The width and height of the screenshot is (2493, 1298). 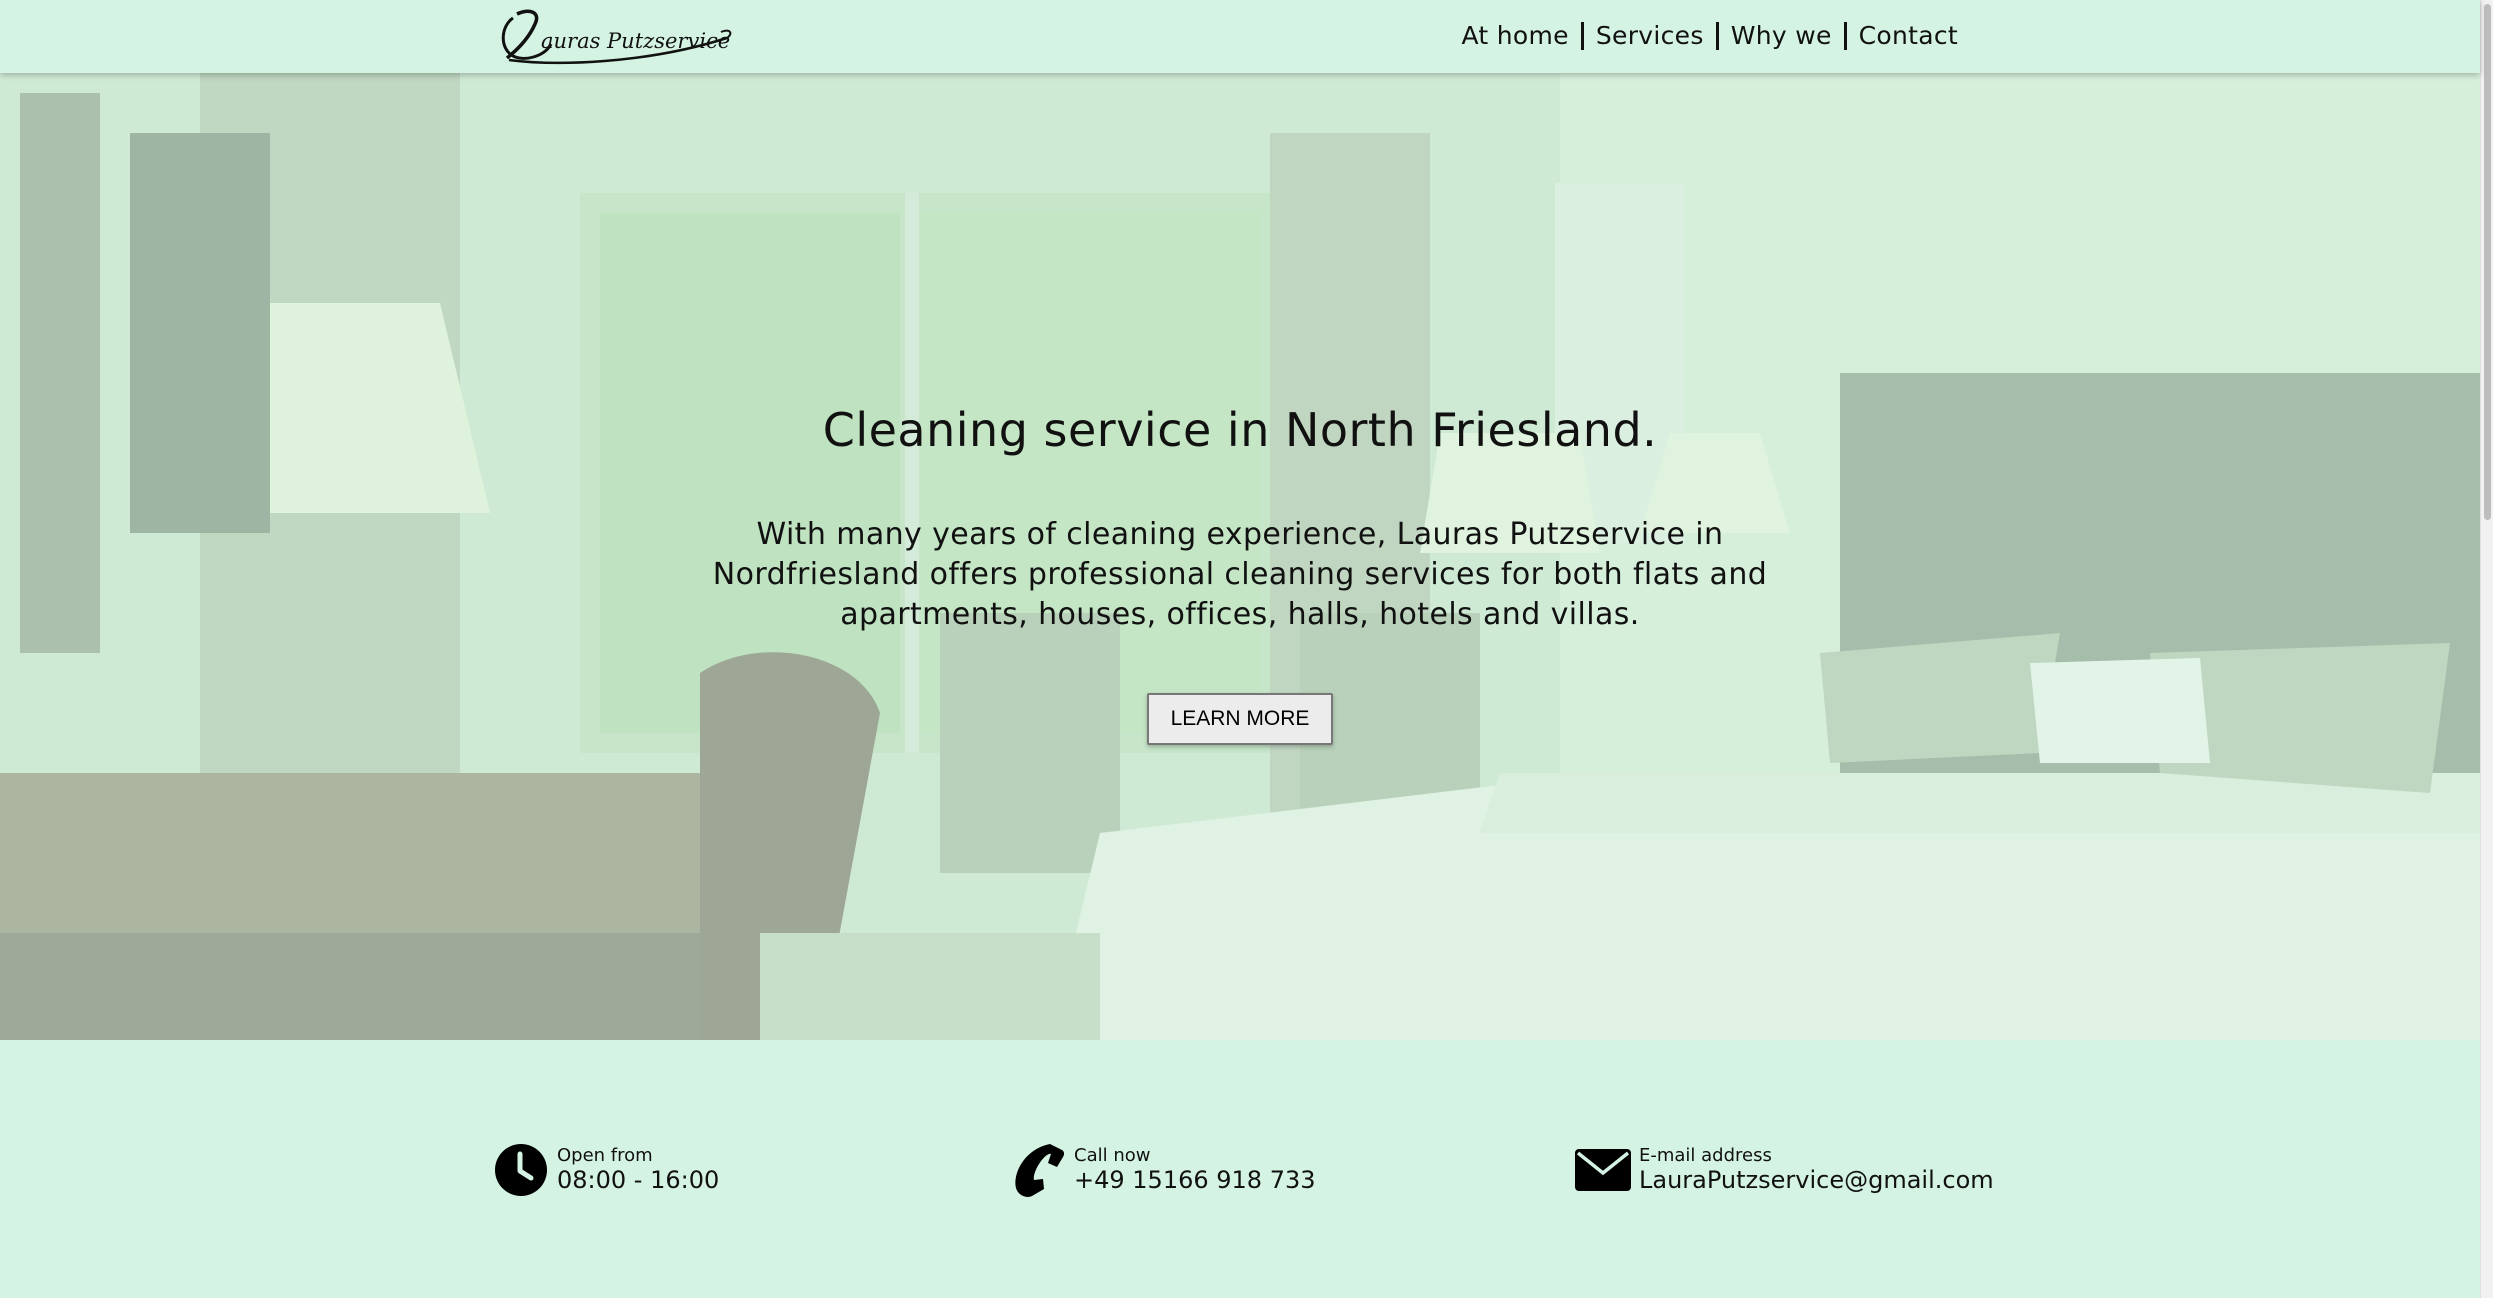 What do you see at coordinates (1816, 1180) in the screenshot?
I see `email-value: LauraPutzservice@gmail.com` at bounding box center [1816, 1180].